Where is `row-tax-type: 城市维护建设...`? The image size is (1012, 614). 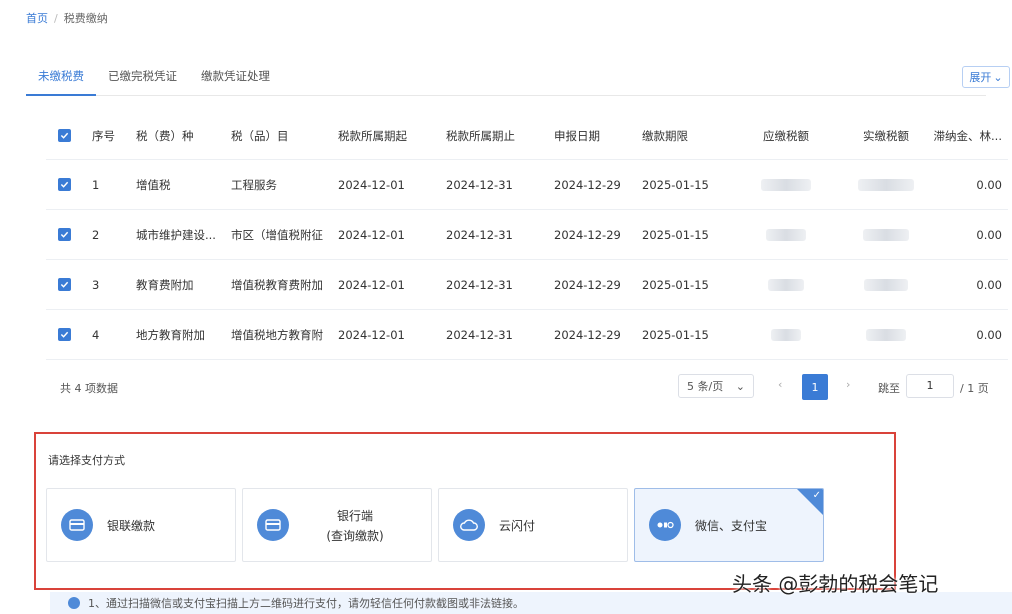
row-tax-type: 城市维护建设... is located at coordinates (176, 234).